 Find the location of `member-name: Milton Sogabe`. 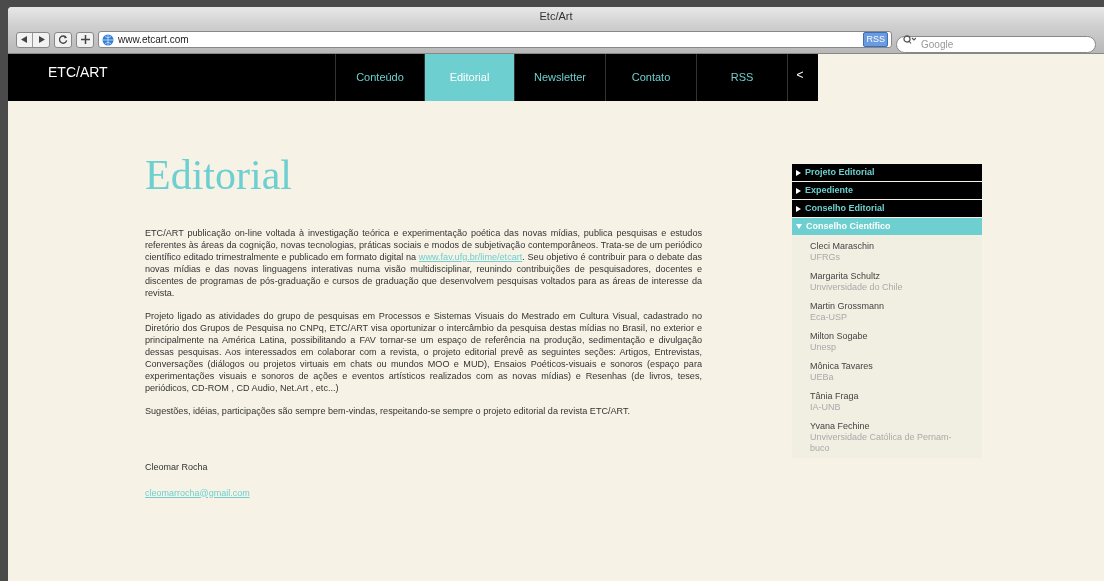

member-name: Milton Sogabe is located at coordinates (839, 336).